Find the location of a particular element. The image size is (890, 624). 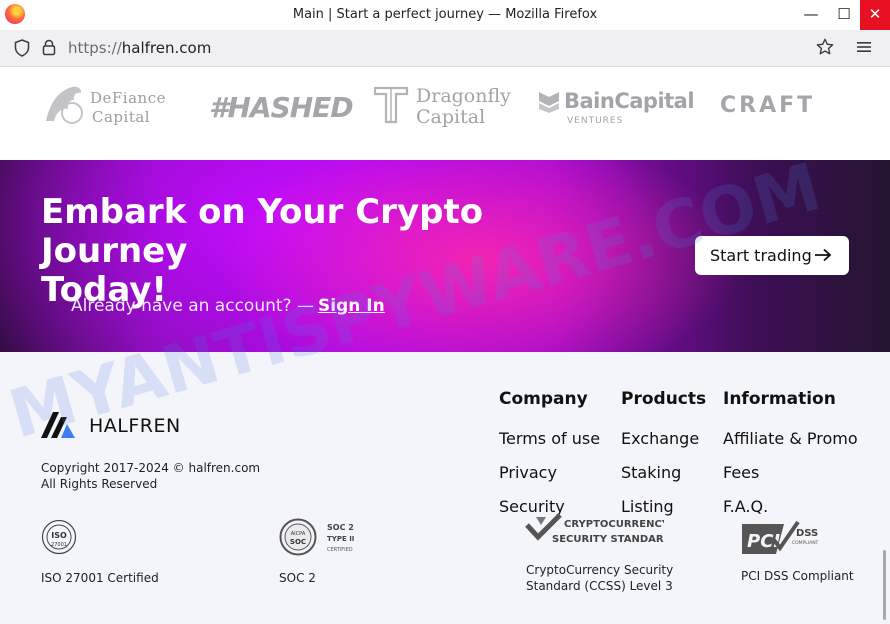

svg-text: AICPA is located at coordinates (298, 534).